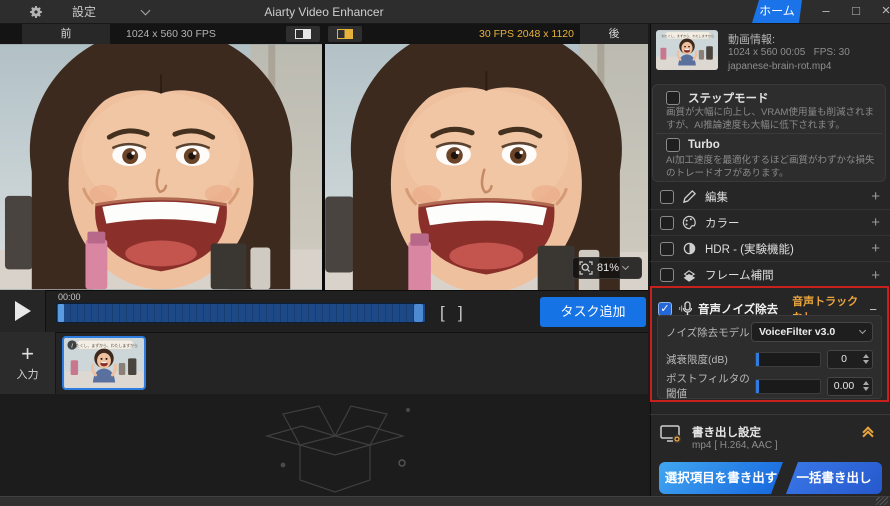  What do you see at coordinates (735, 445) in the screenshot?
I see `export-format: mp4 [ H.264, AAC ]` at bounding box center [735, 445].